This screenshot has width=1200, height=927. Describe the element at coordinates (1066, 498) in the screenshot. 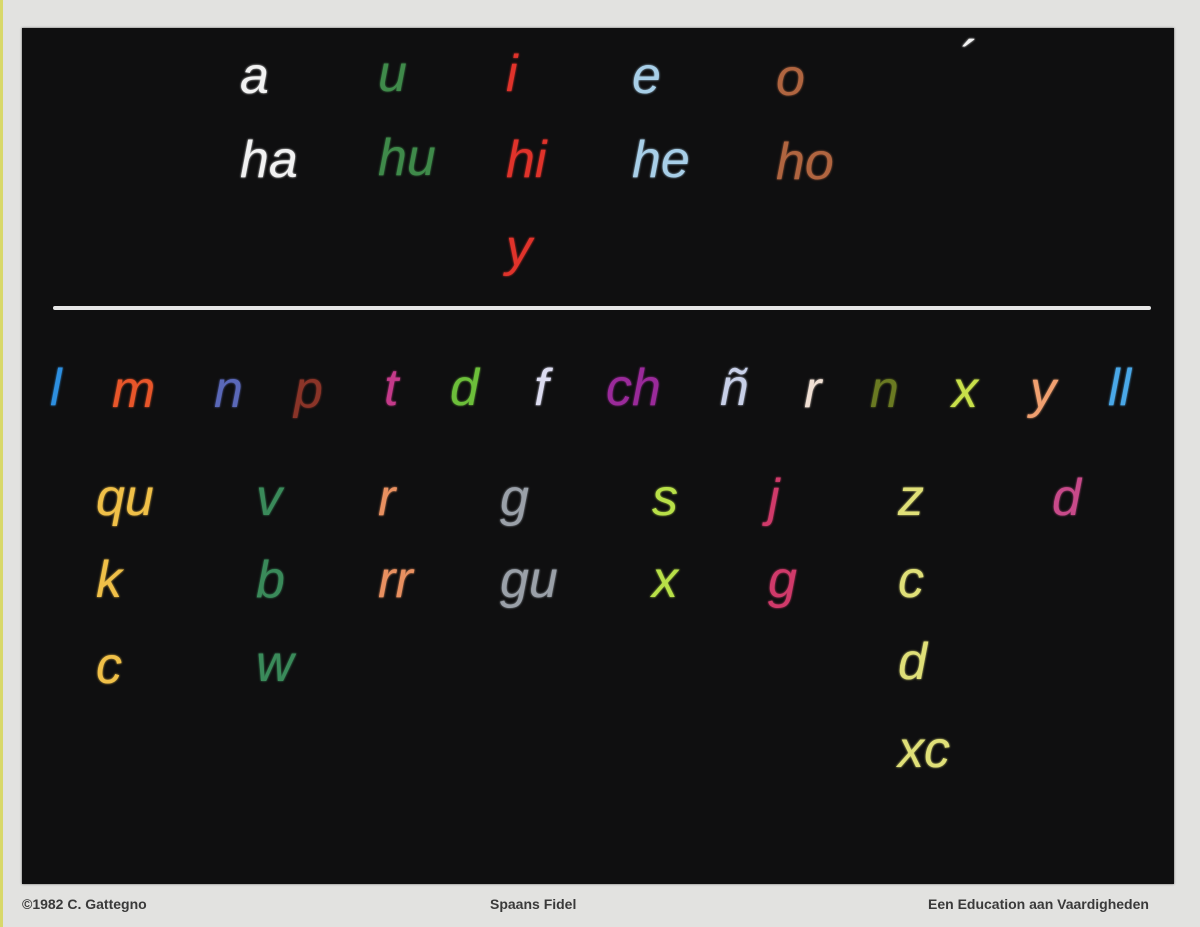

I see `column-d-d: d` at that location.